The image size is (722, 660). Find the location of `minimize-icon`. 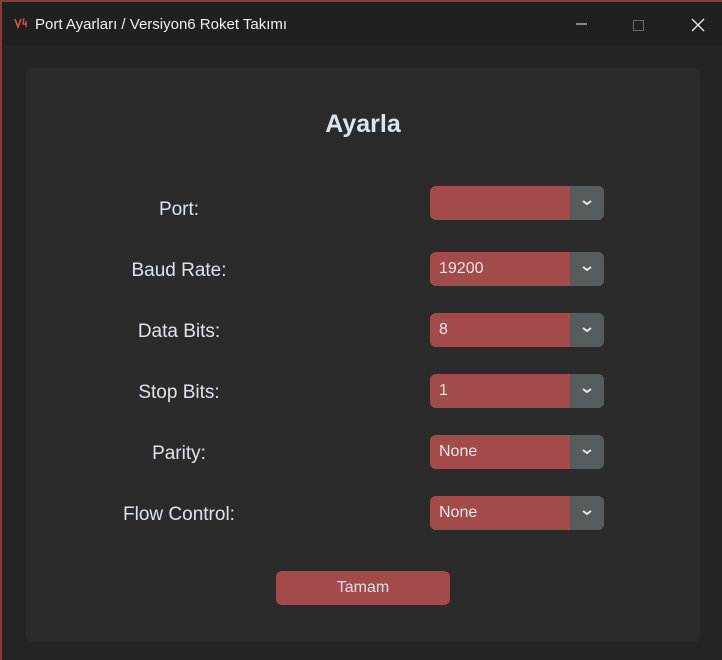

minimize-icon is located at coordinates (581, 24).